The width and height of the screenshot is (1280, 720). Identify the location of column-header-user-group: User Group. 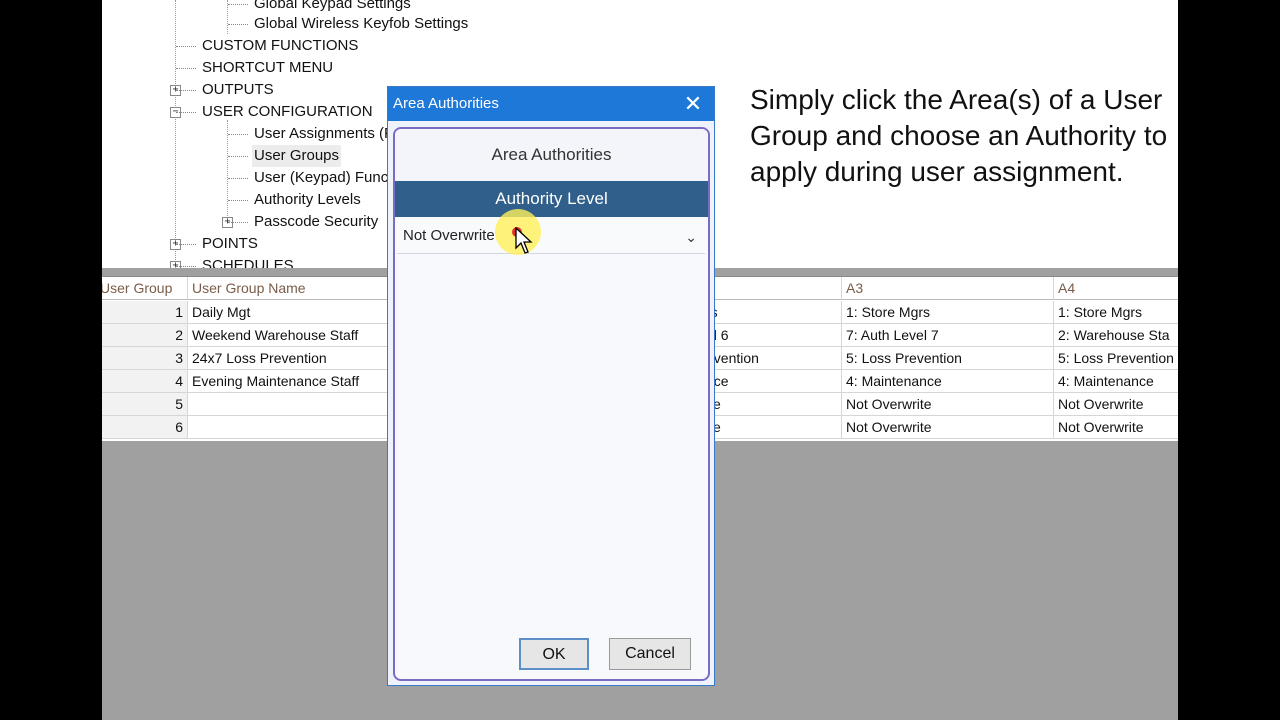
(145, 288).